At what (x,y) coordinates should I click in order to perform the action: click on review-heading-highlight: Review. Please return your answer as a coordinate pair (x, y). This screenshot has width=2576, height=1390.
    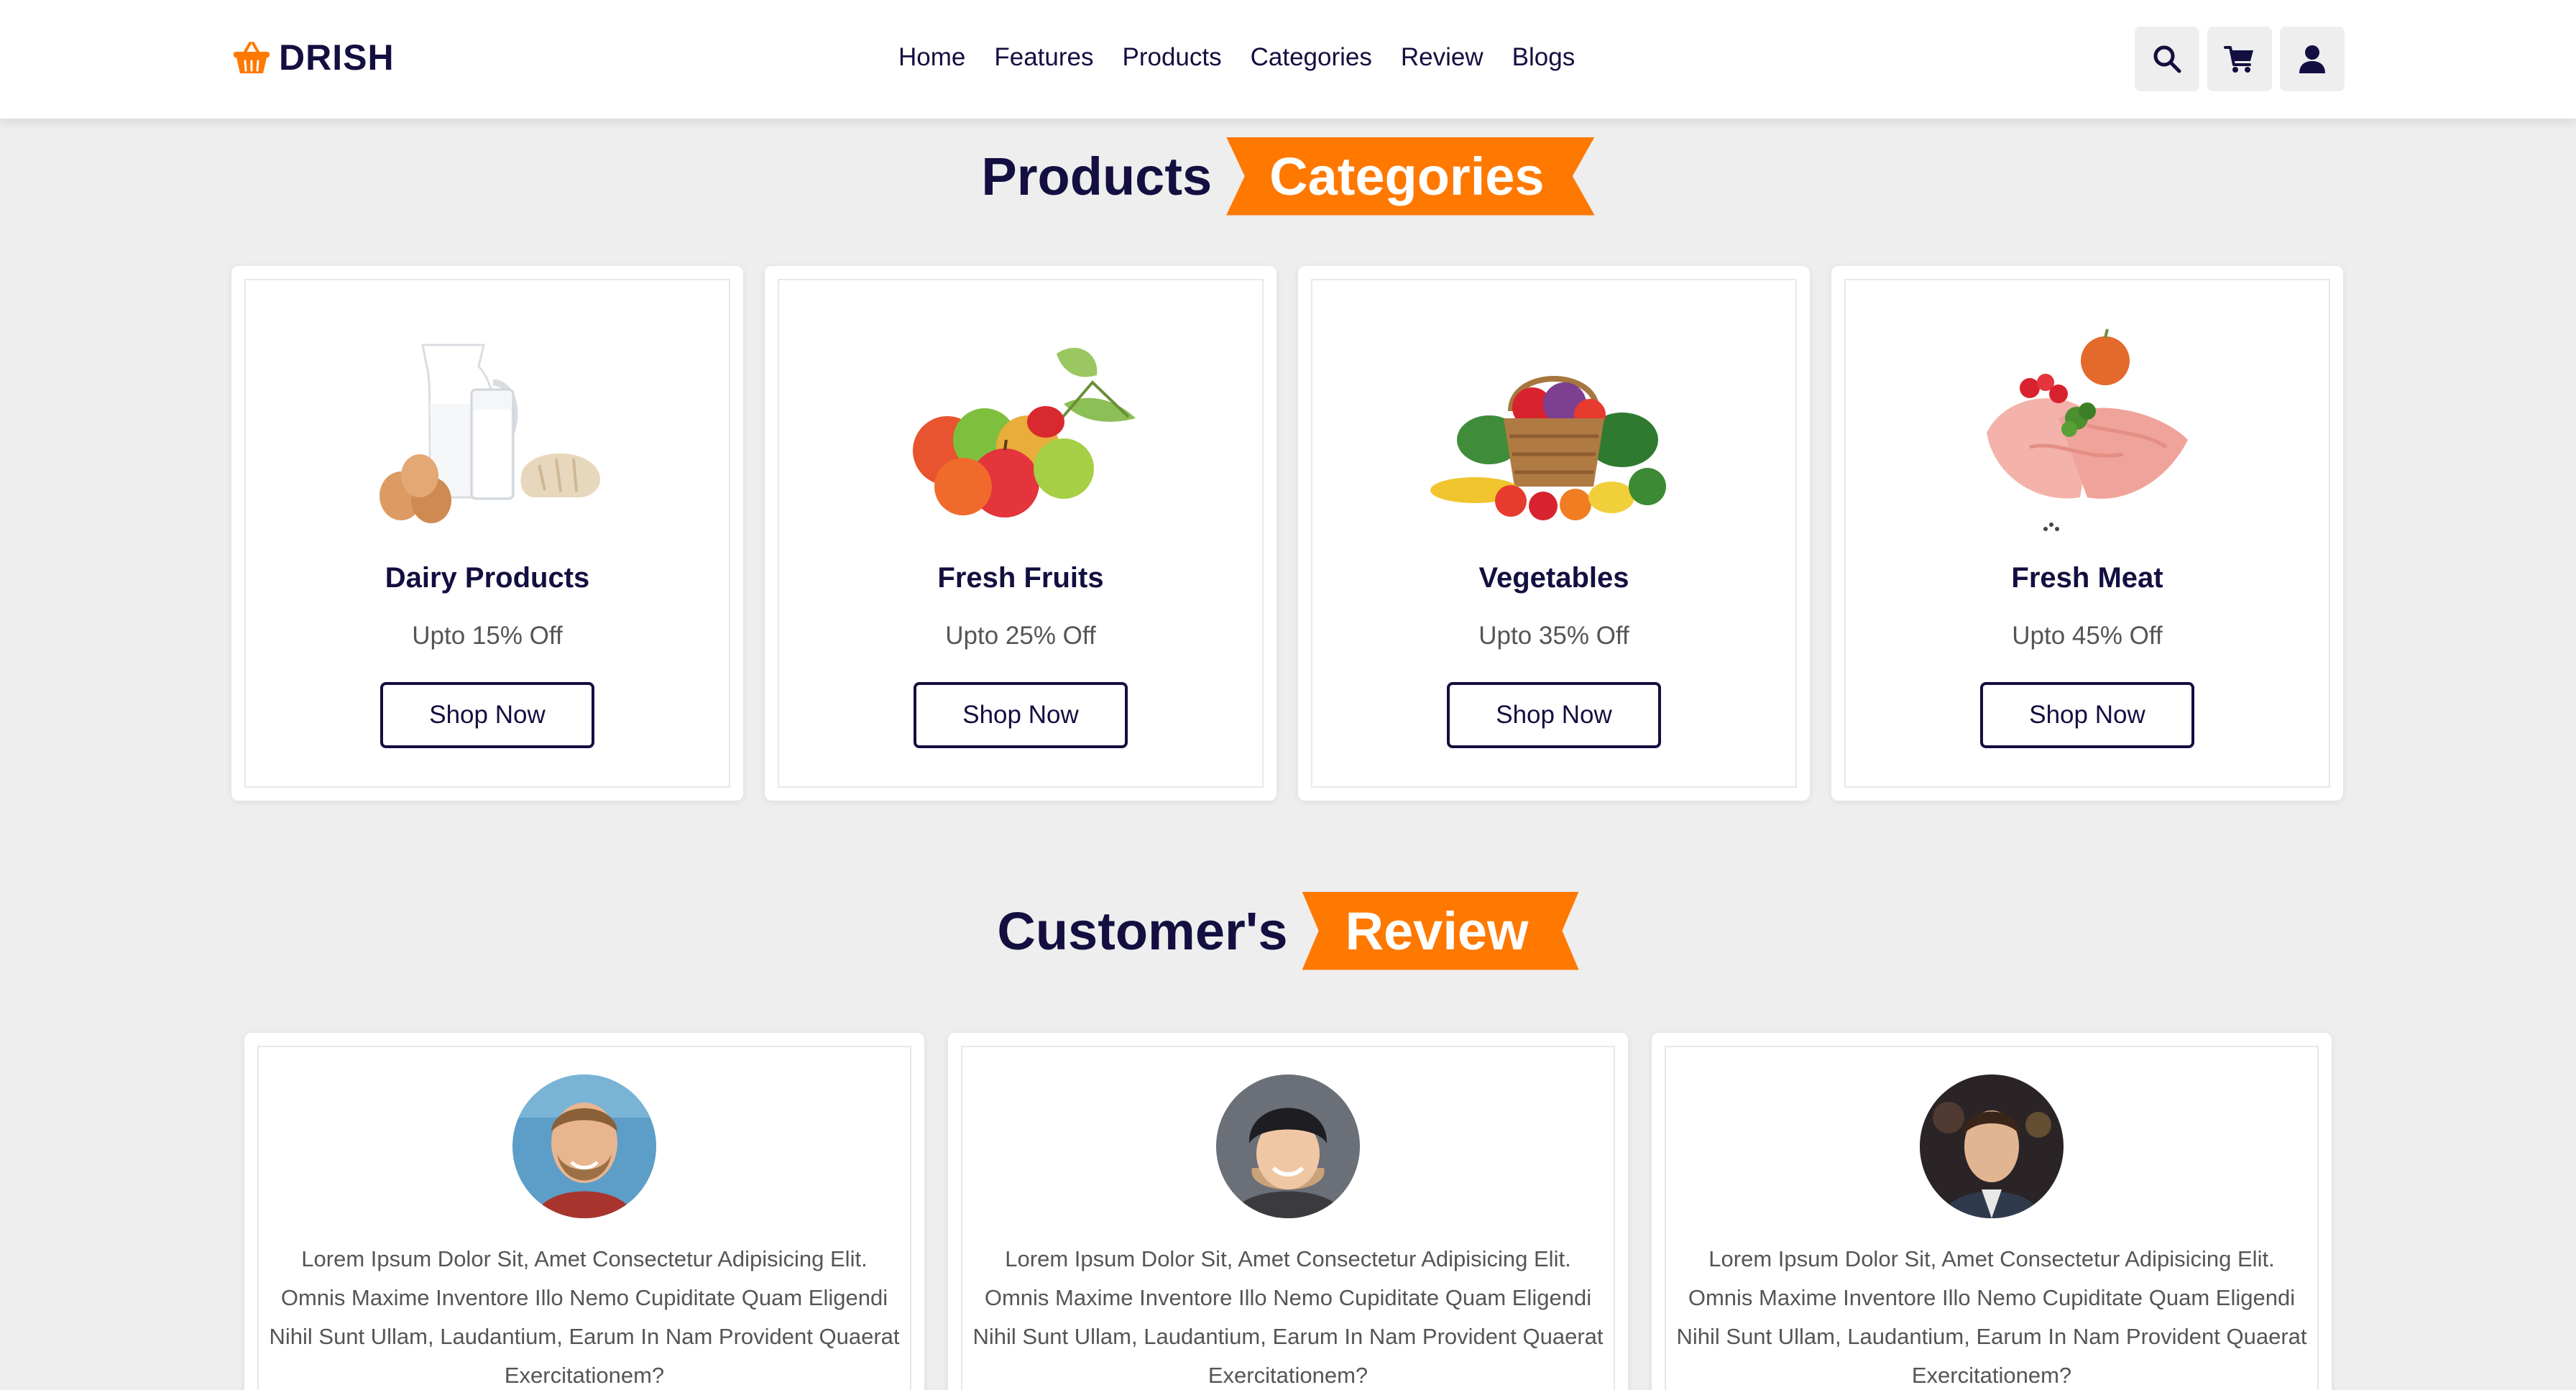
    Looking at the image, I should click on (1440, 930).